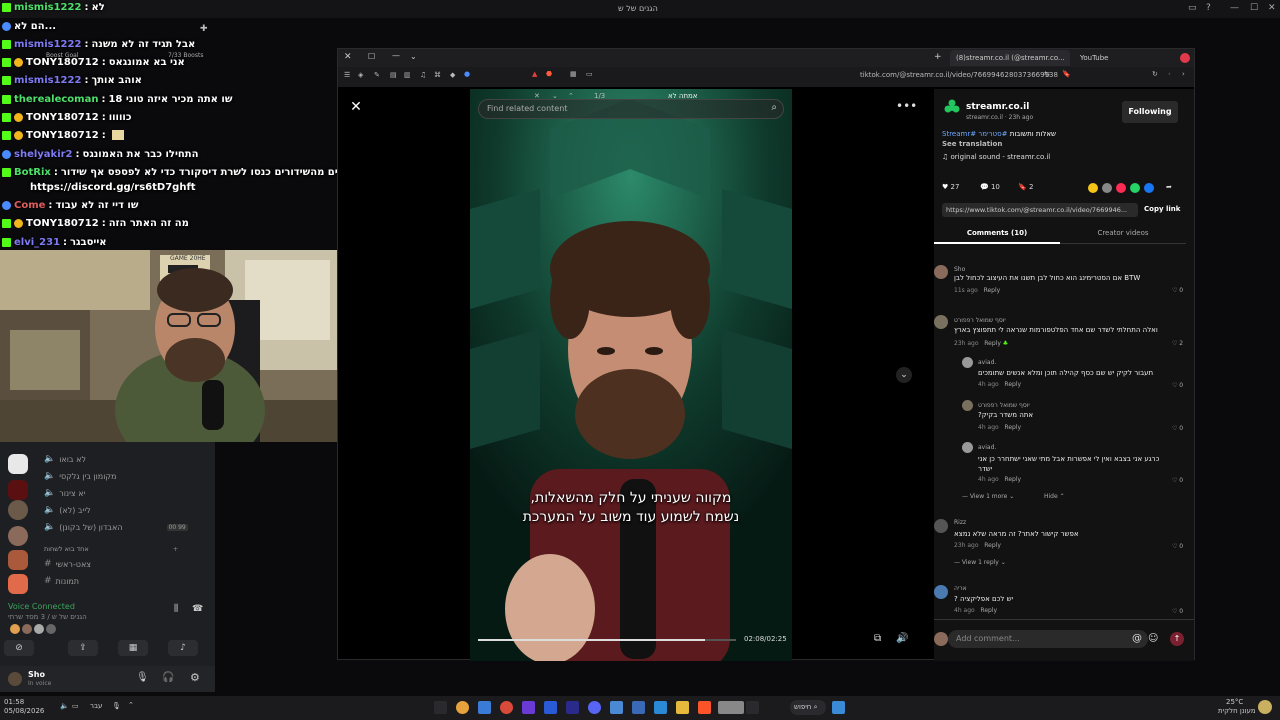 The width and height of the screenshot is (1280, 720). Describe the element at coordinates (347, 75) in the screenshot. I see `menu-icon: ☰` at that location.